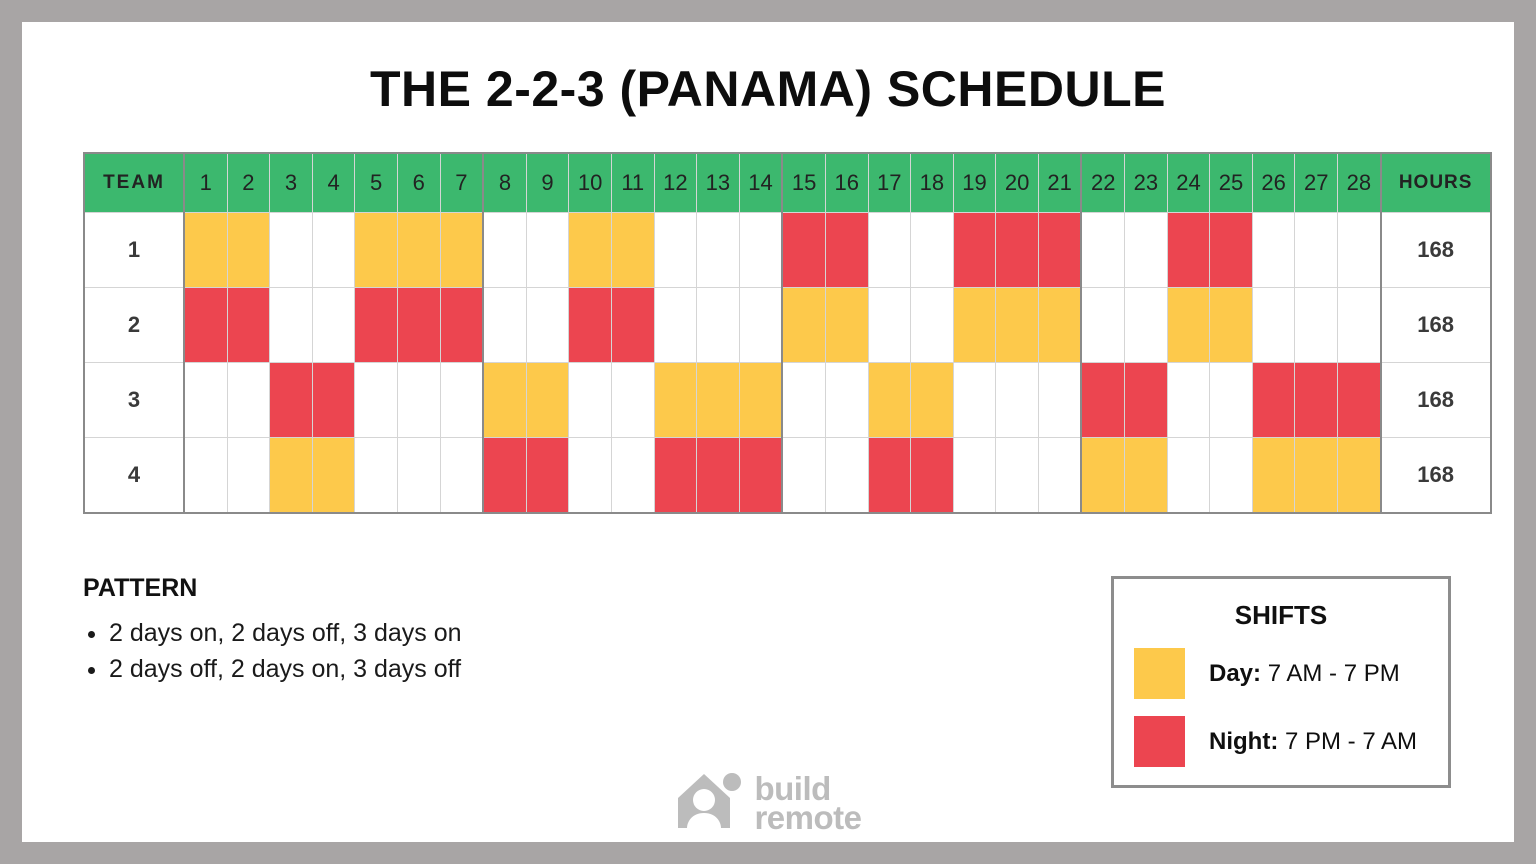  What do you see at coordinates (205, 182) in the screenshot?
I see `column-header-day-1: 1` at bounding box center [205, 182].